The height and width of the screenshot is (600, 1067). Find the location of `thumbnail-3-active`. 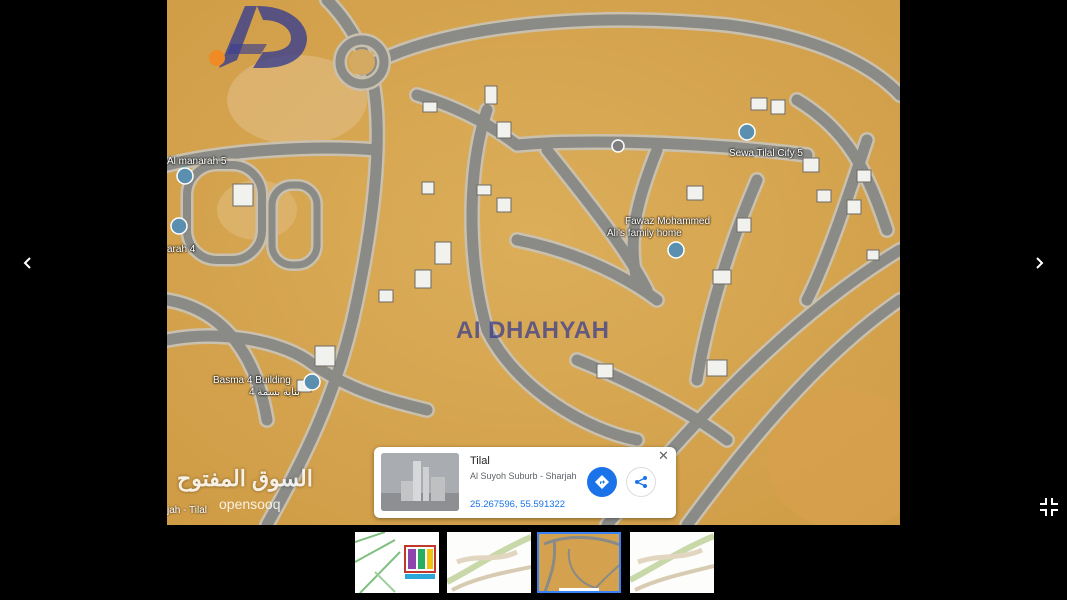

thumbnail-3-active is located at coordinates (579, 562).